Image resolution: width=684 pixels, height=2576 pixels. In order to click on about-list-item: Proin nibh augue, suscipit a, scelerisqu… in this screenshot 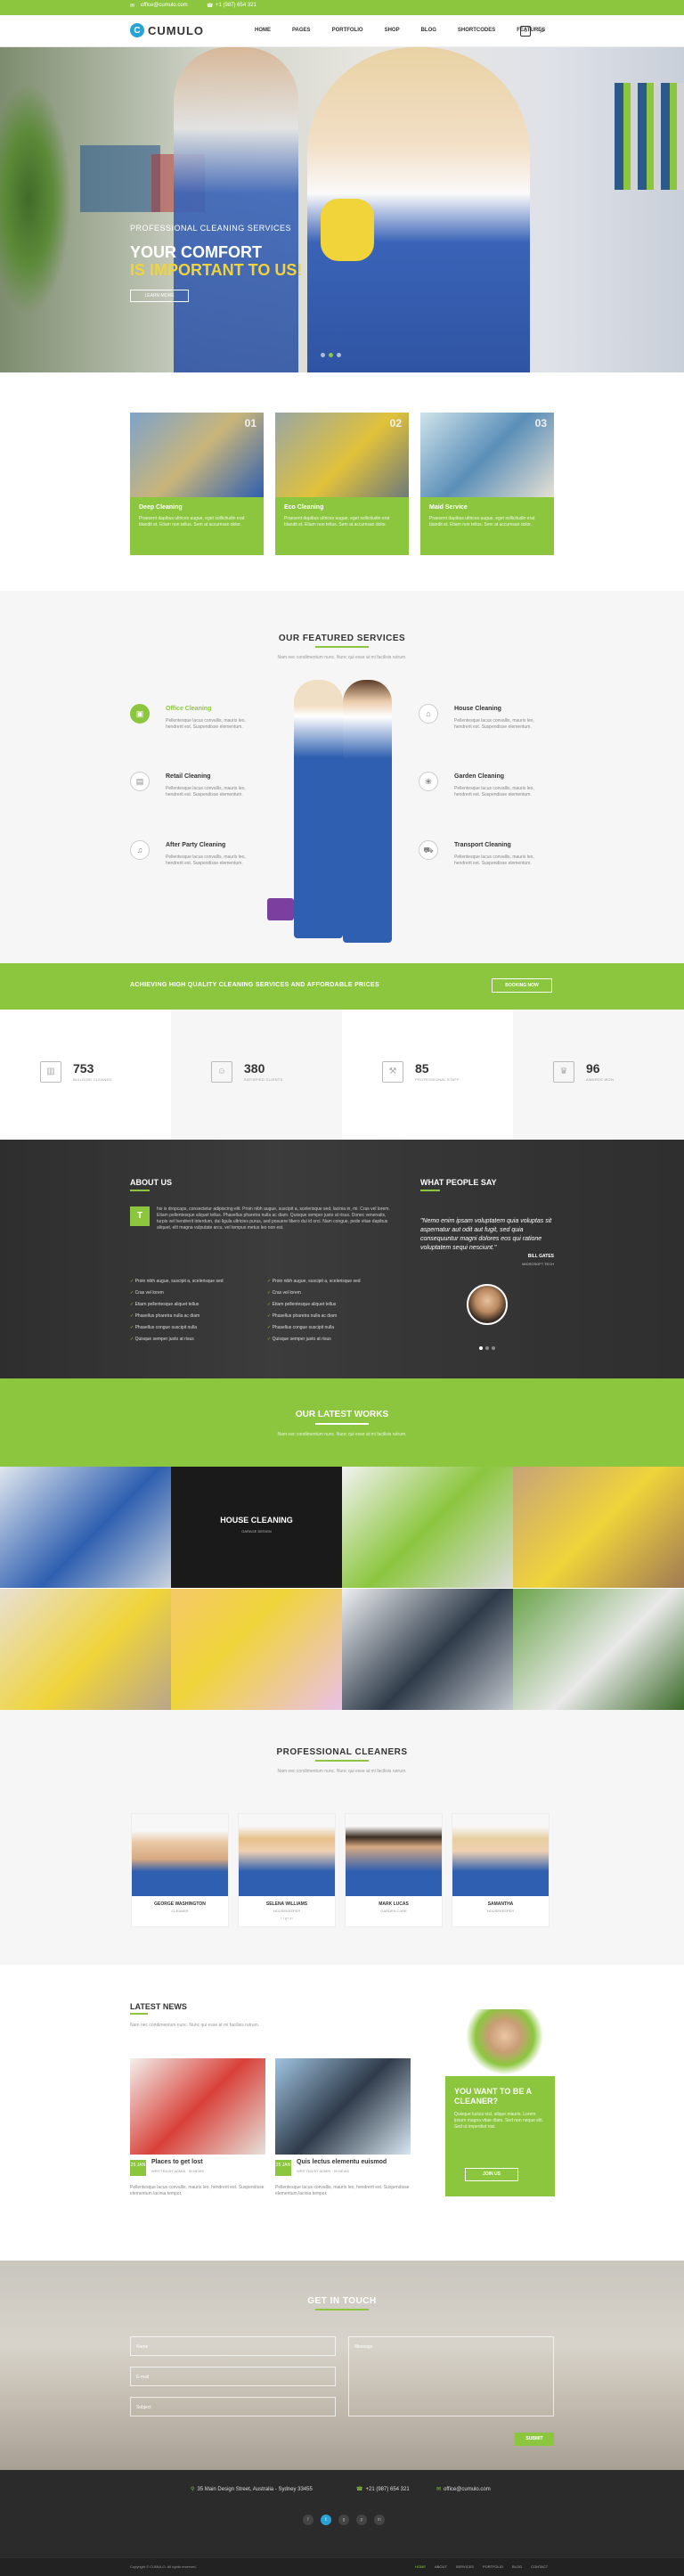, I will do `click(314, 1281)`.